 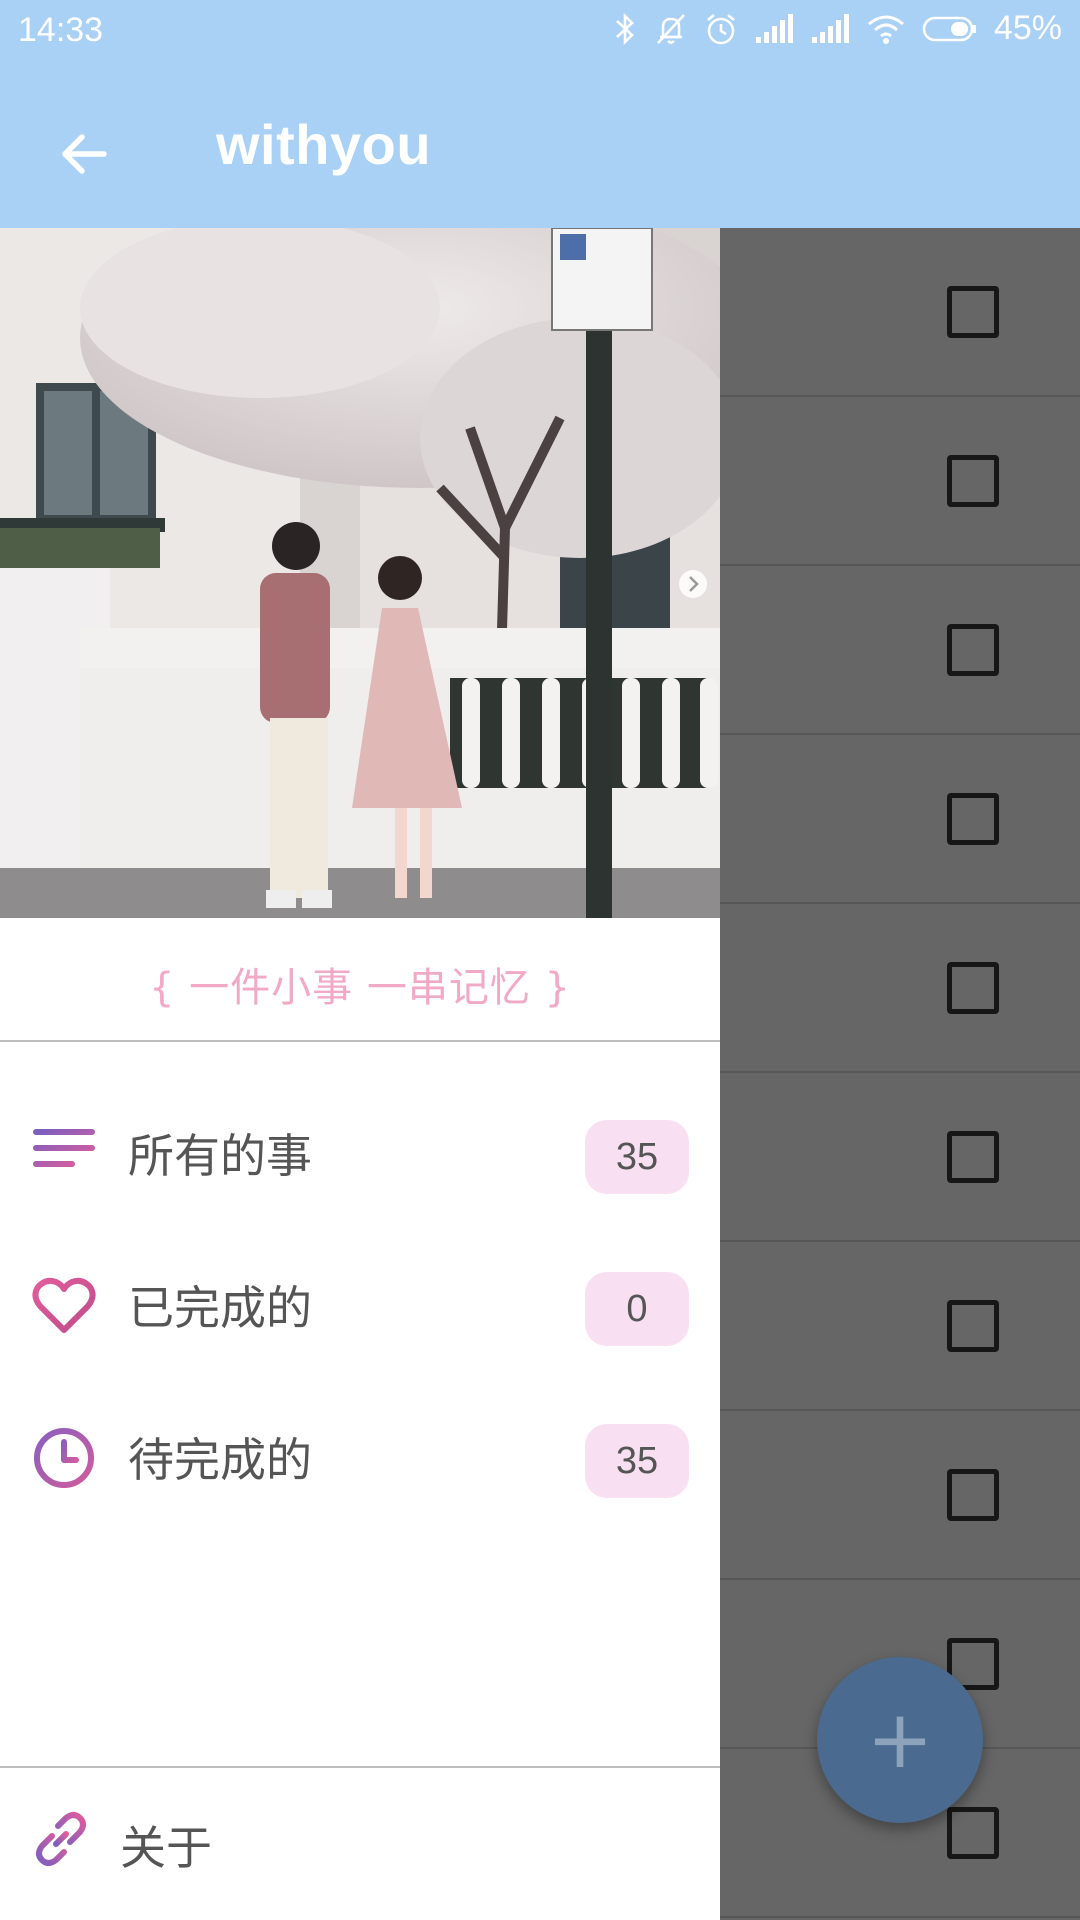 What do you see at coordinates (949, 28) in the screenshot?
I see `battery-icon` at bounding box center [949, 28].